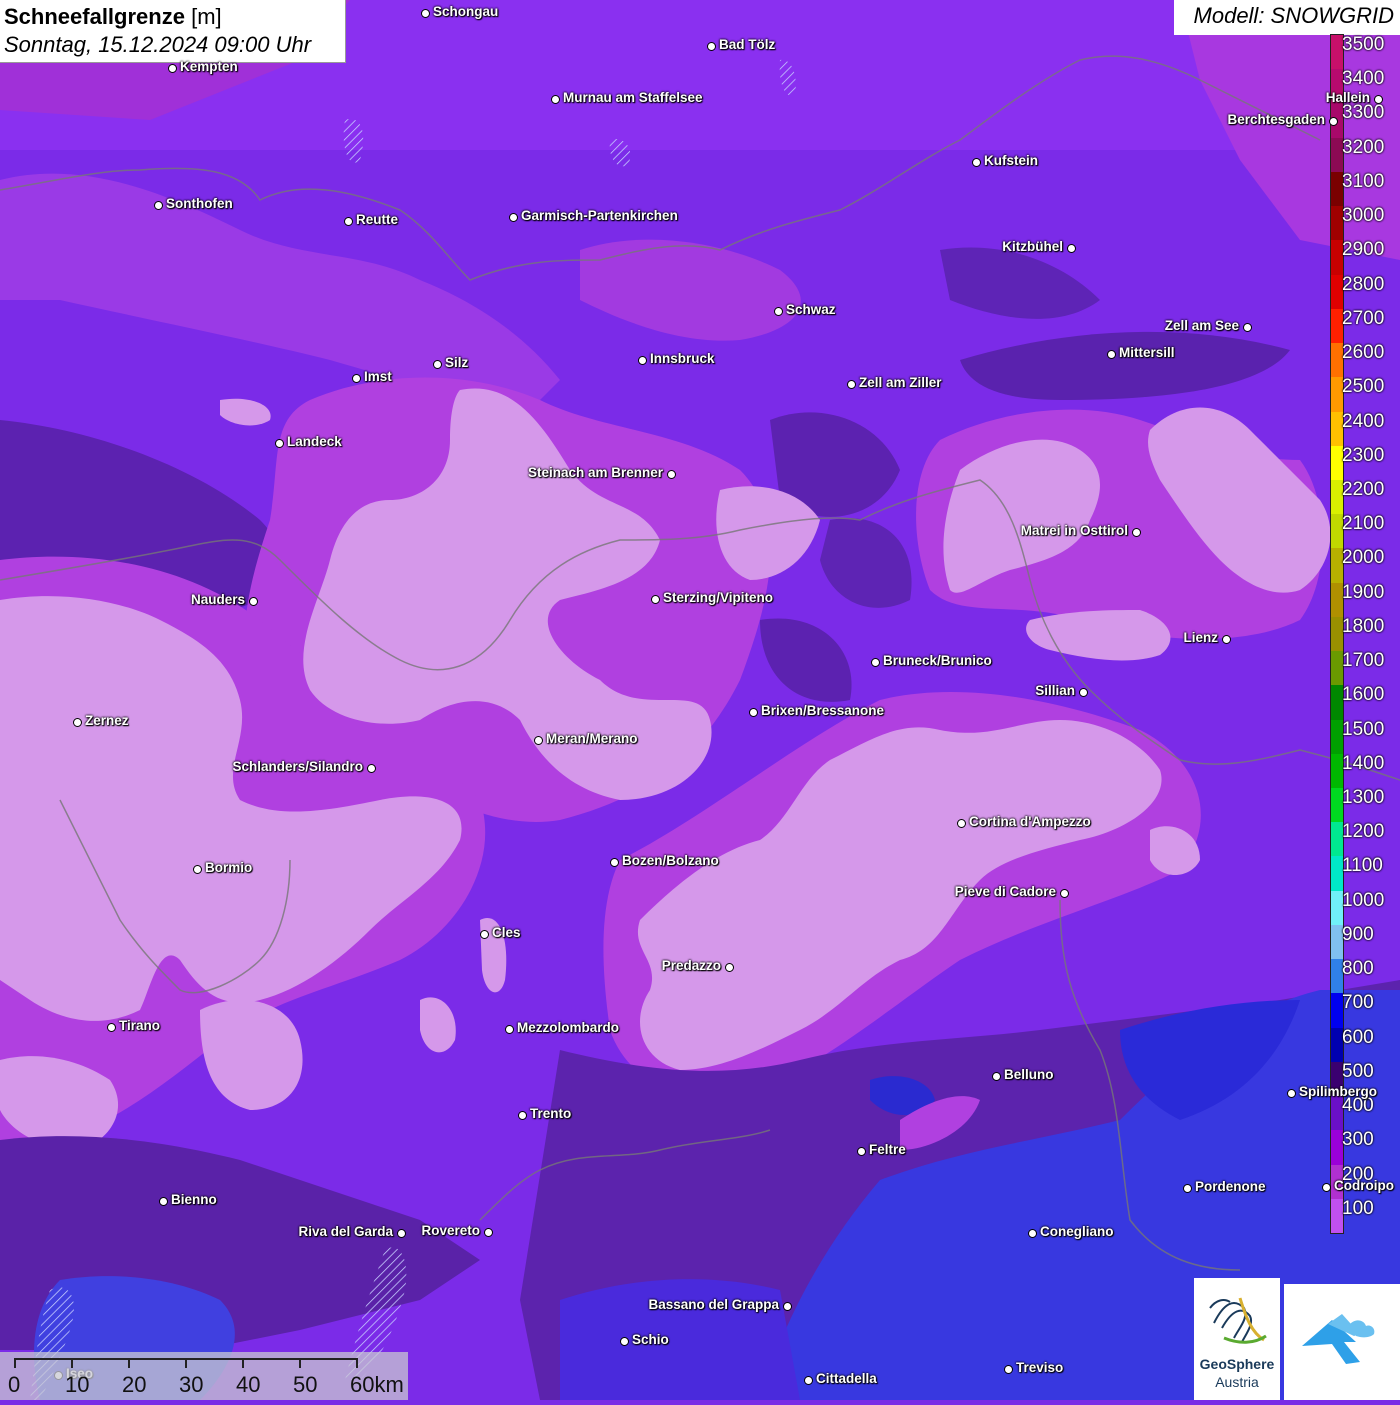  I want to click on city-label: Schwaz, so click(811, 309).